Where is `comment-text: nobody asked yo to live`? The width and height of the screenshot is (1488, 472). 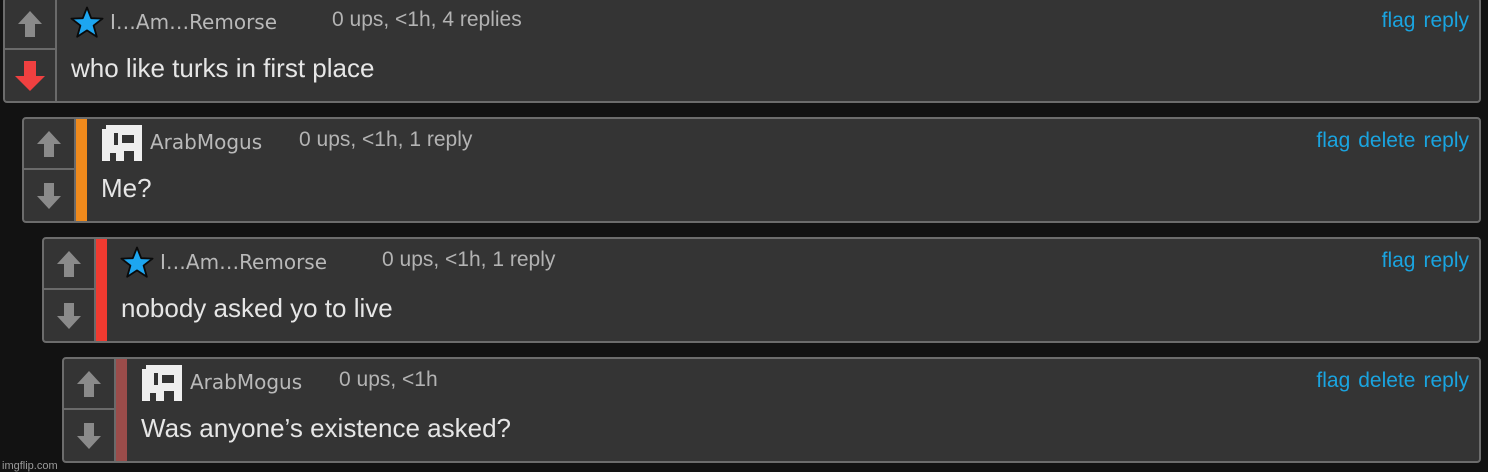 comment-text: nobody asked yo to live is located at coordinates (257, 308).